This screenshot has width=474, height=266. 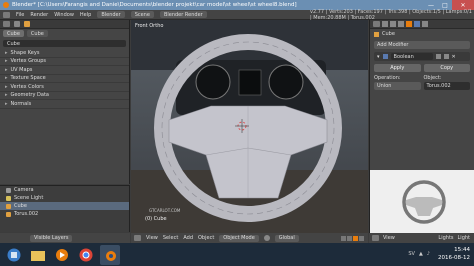 What do you see at coordinates (85, 15) in the screenshot?
I see `menu-help: Help` at bounding box center [85, 15].